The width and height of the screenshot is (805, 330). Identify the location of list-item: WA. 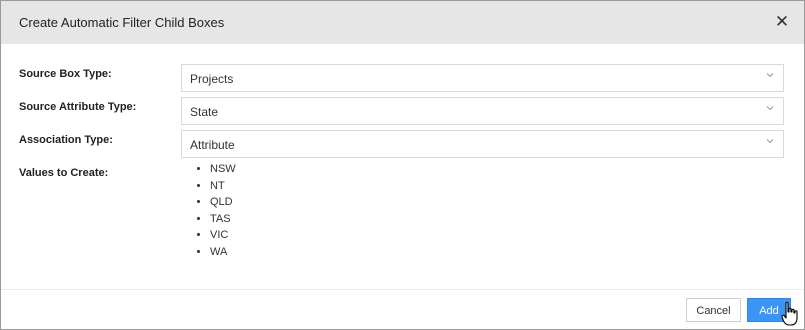
(223, 252).